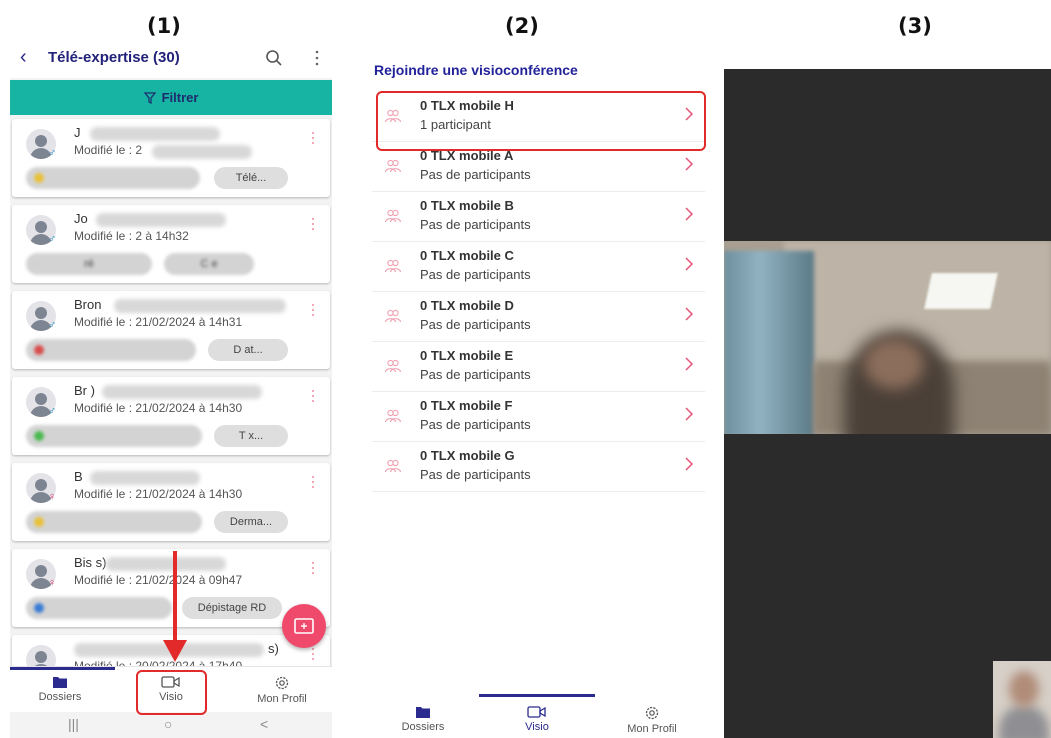 This screenshot has height=738, width=1051. I want to click on room-item: 0 TLX mobile B Pas de participants, so click(538, 217).